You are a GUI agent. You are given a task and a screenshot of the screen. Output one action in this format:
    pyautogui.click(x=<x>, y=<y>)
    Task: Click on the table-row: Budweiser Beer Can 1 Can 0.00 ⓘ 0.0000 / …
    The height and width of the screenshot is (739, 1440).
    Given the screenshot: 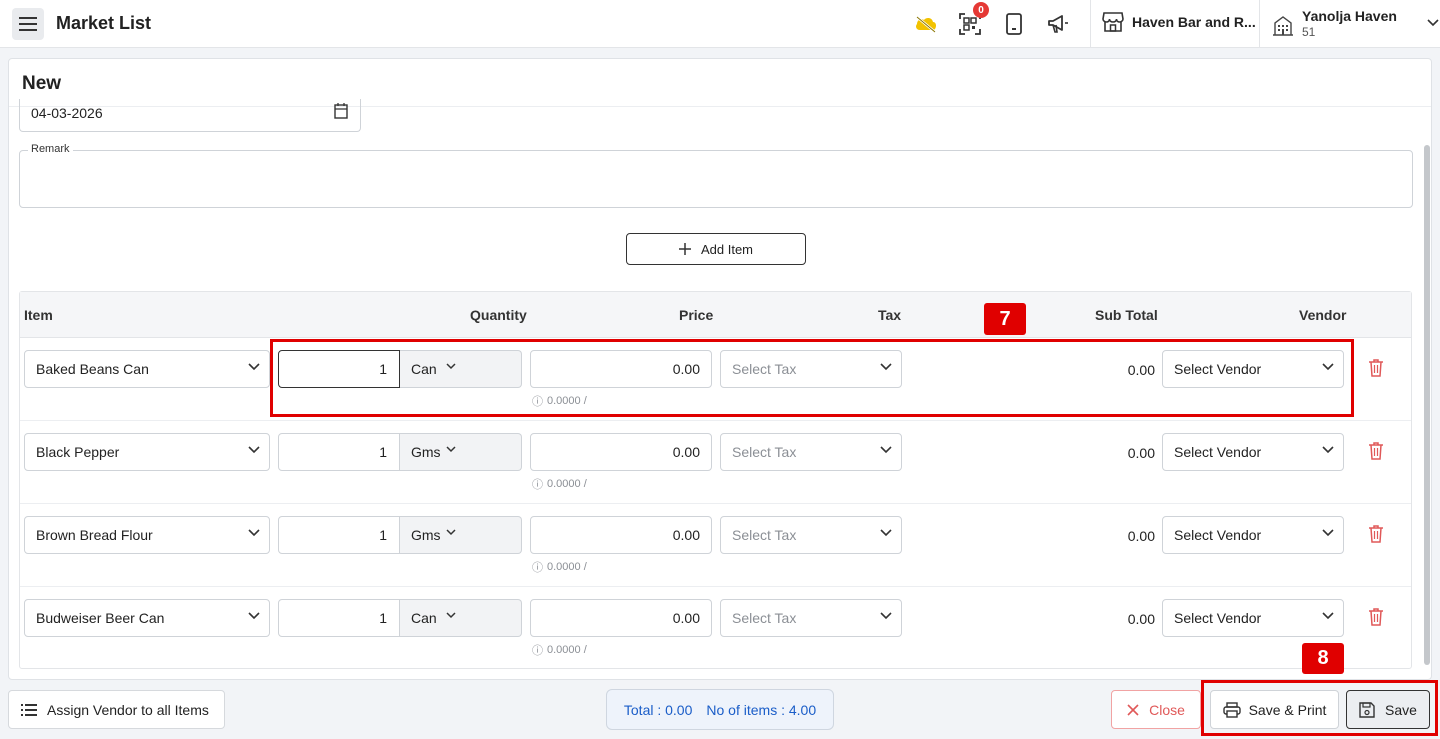 What is the action you would take?
    pyautogui.click(x=715, y=628)
    